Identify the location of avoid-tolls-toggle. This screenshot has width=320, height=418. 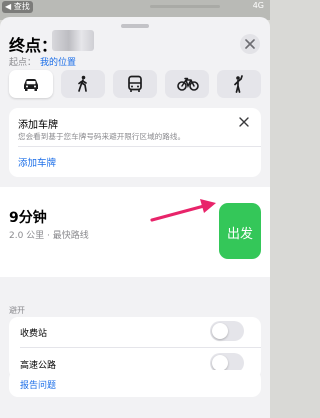
(227, 331).